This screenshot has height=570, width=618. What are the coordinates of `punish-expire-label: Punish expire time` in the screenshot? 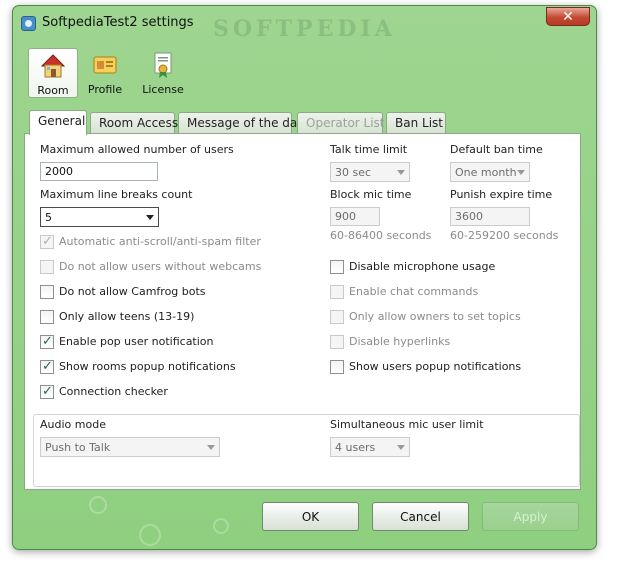 It's located at (501, 194).